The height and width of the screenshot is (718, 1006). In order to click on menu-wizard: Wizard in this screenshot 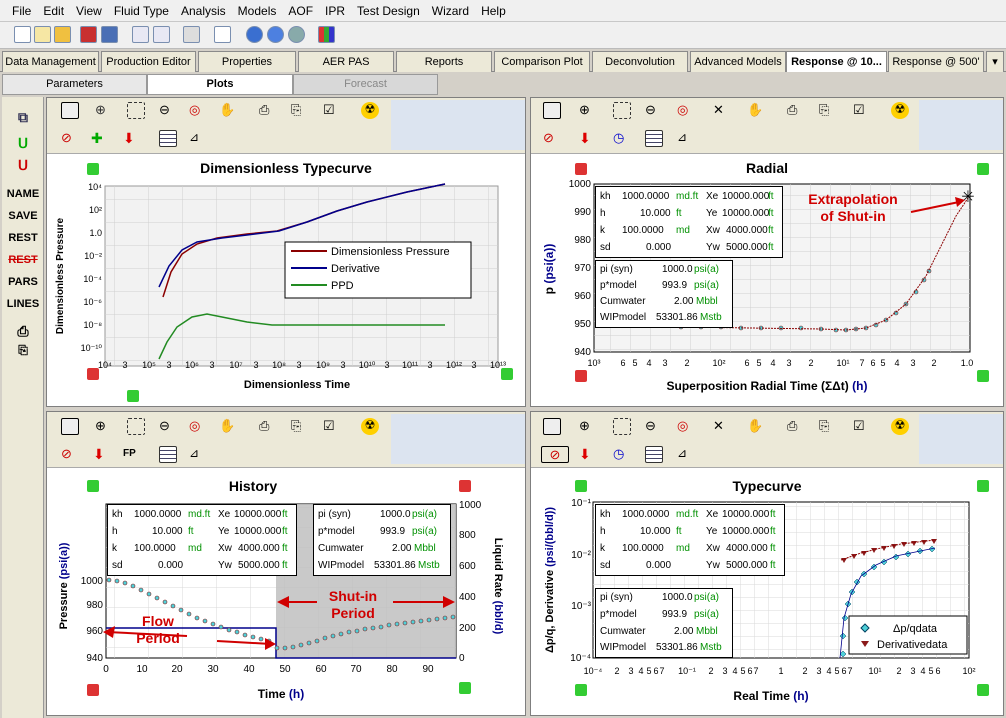, I will do `click(450, 11)`.